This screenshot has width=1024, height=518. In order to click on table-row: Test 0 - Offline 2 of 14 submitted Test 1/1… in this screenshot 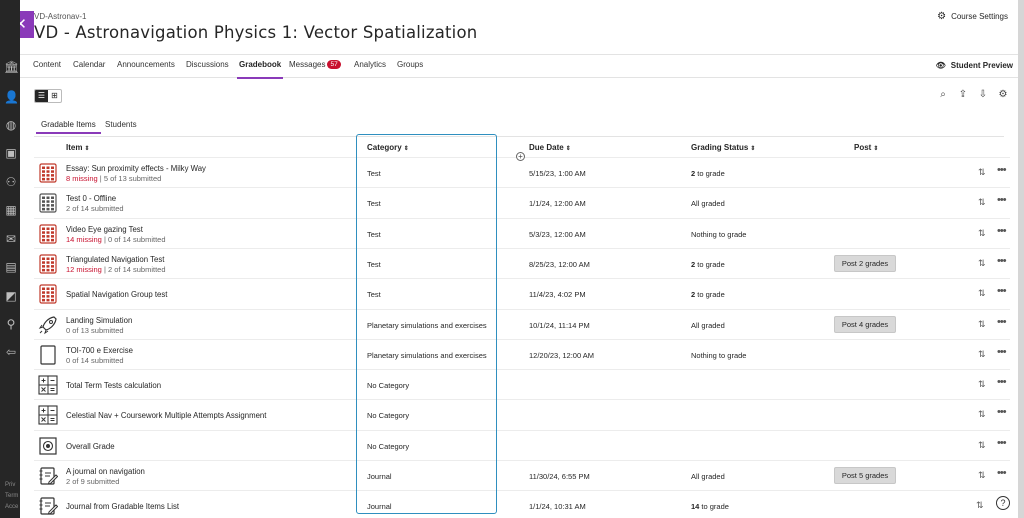, I will do `click(522, 202)`.